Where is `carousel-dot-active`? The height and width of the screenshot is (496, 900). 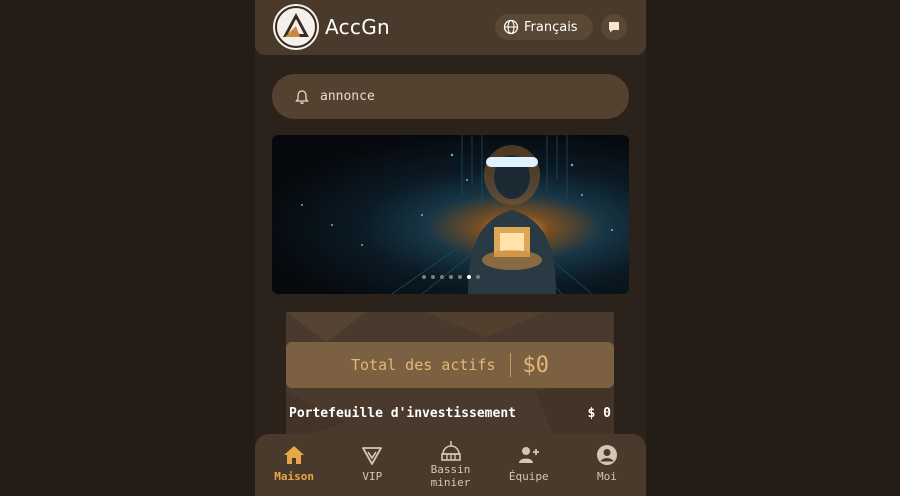 carousel-dot-active is located at coordinates (469, 277).